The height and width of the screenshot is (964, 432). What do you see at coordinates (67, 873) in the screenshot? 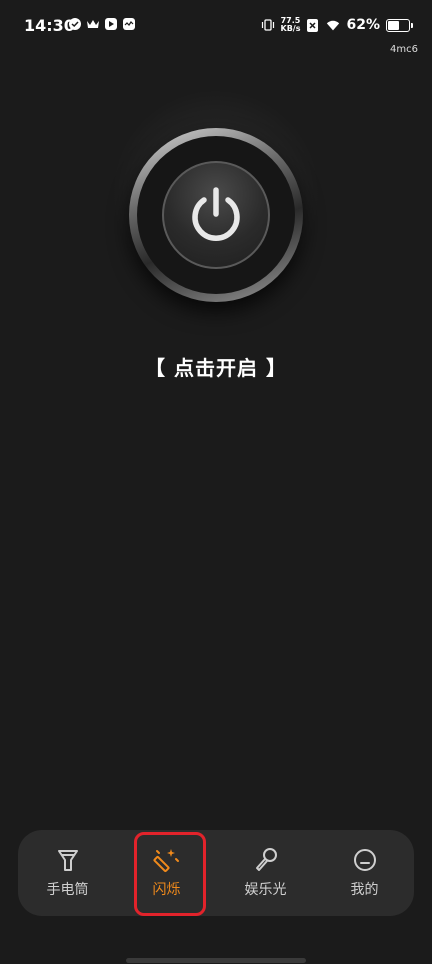
I see `tab-flashlight: 手电筒` at bounding box center [67, 873].